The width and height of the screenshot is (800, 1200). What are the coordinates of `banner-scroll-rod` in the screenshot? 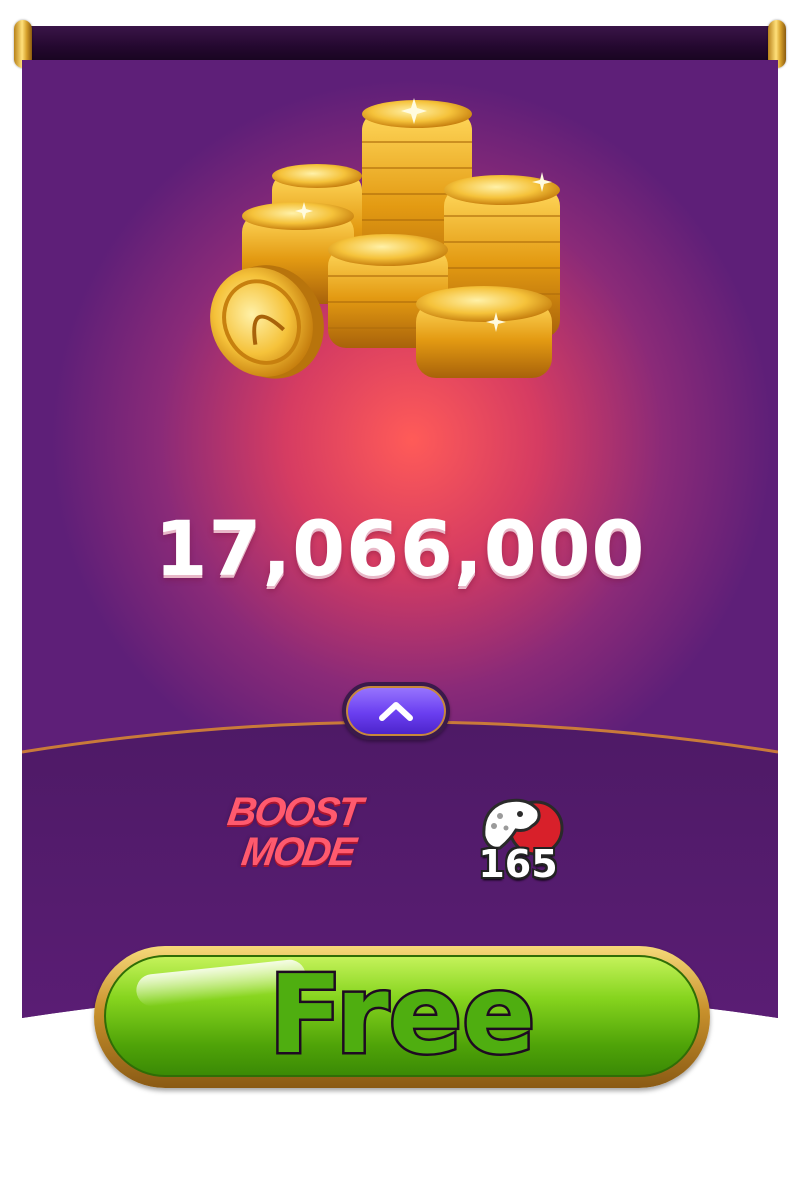 It's located at (400, 45).